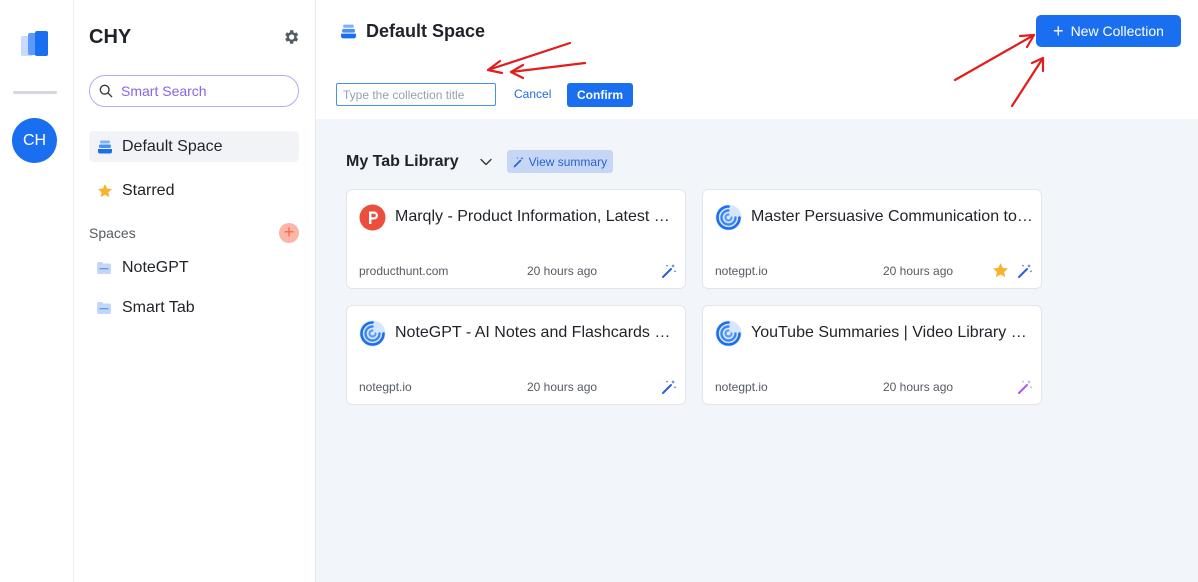 Image resolution: width=1198 pixels, height=582 pixels. I want to click on sidebar-item-label: Default Space, so click(172, 146).